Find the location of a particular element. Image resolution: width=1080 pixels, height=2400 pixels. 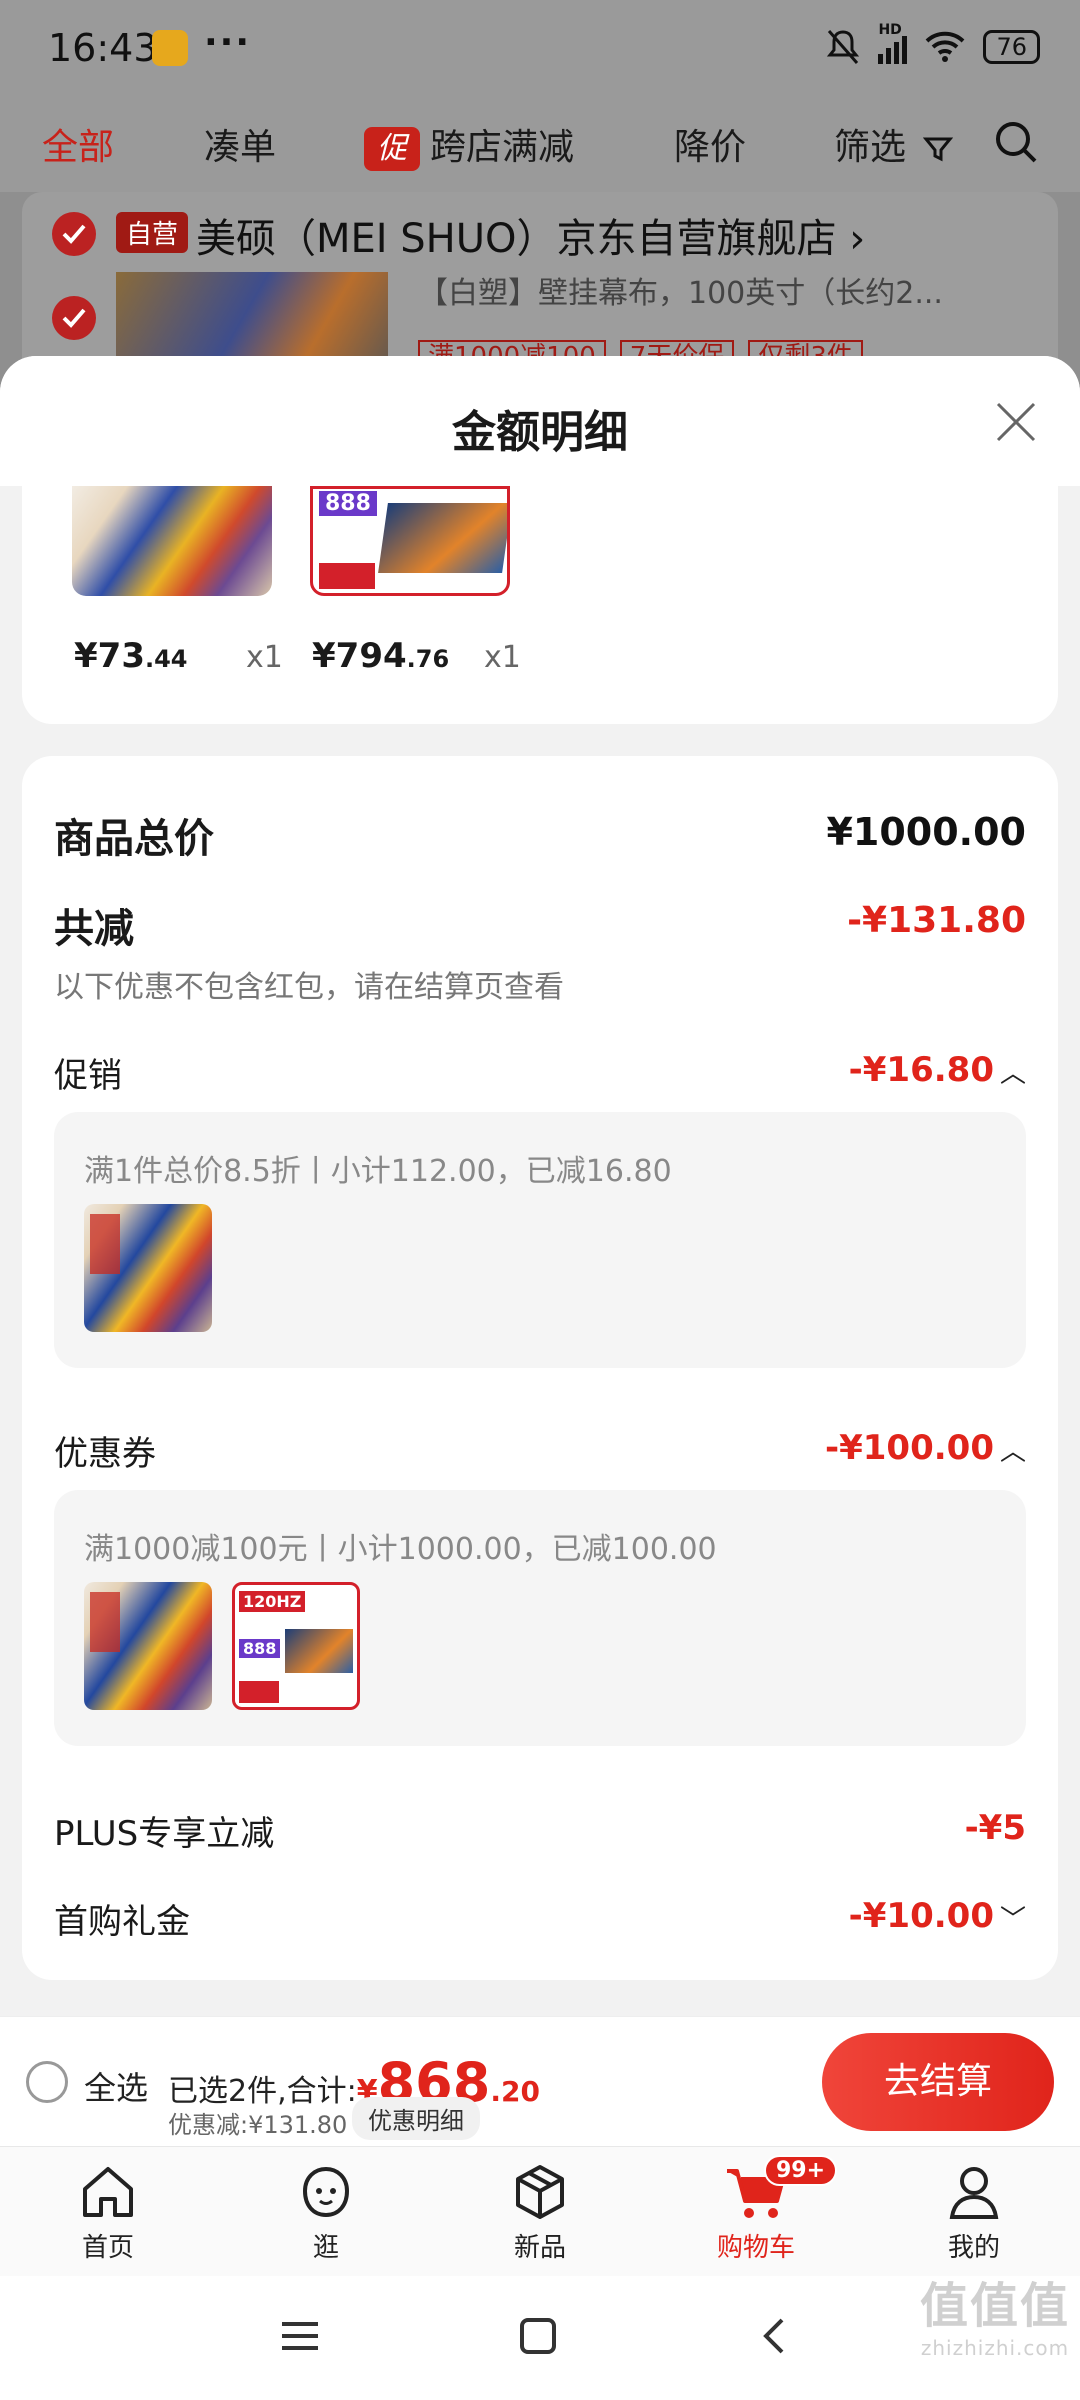

coupon-item-thumbnail is located at coordinates (148, 1646).